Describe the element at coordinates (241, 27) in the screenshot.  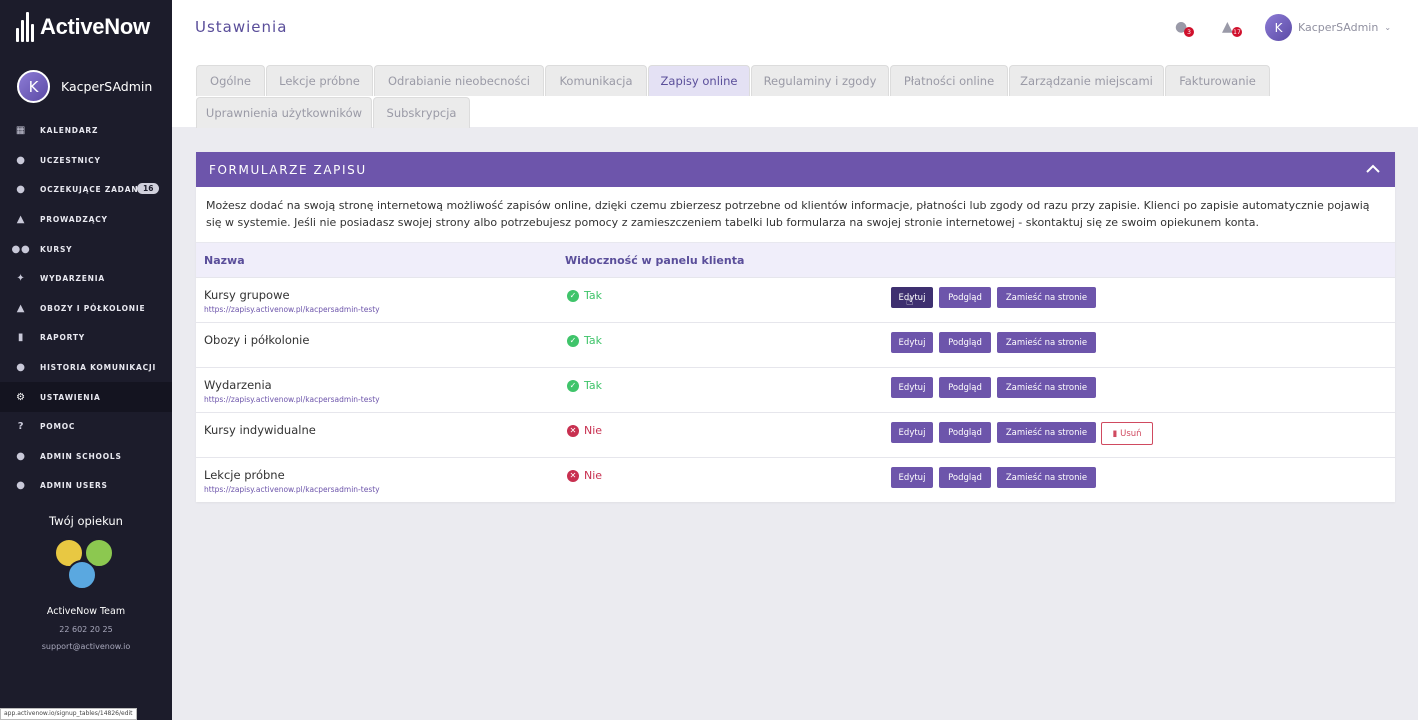
I see `page-title: Ustawienia` at that location.